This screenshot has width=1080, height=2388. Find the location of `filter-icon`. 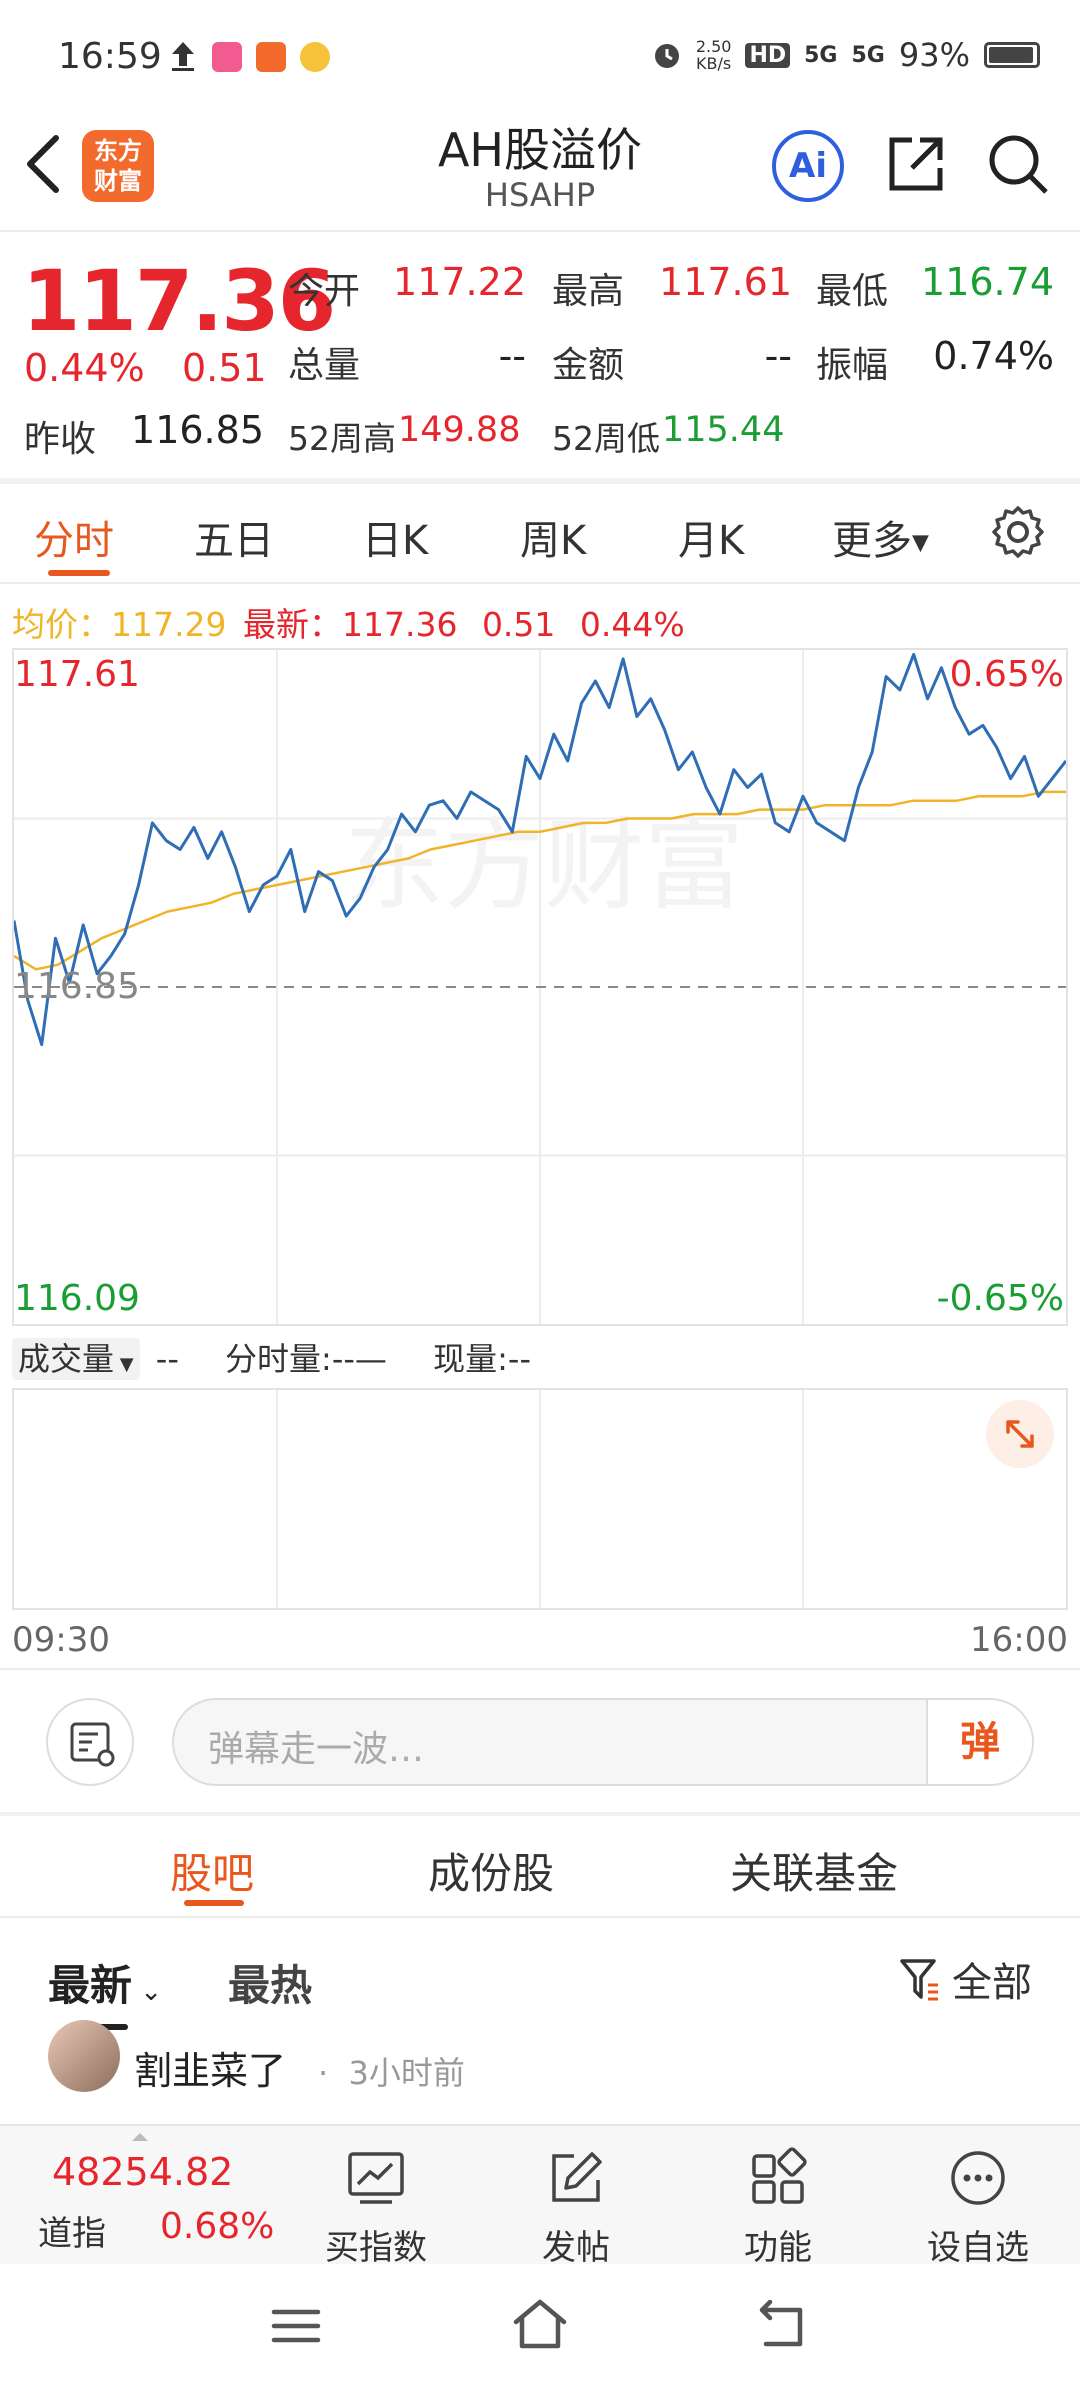

filter-icon is located at coordinates (919, 1980).